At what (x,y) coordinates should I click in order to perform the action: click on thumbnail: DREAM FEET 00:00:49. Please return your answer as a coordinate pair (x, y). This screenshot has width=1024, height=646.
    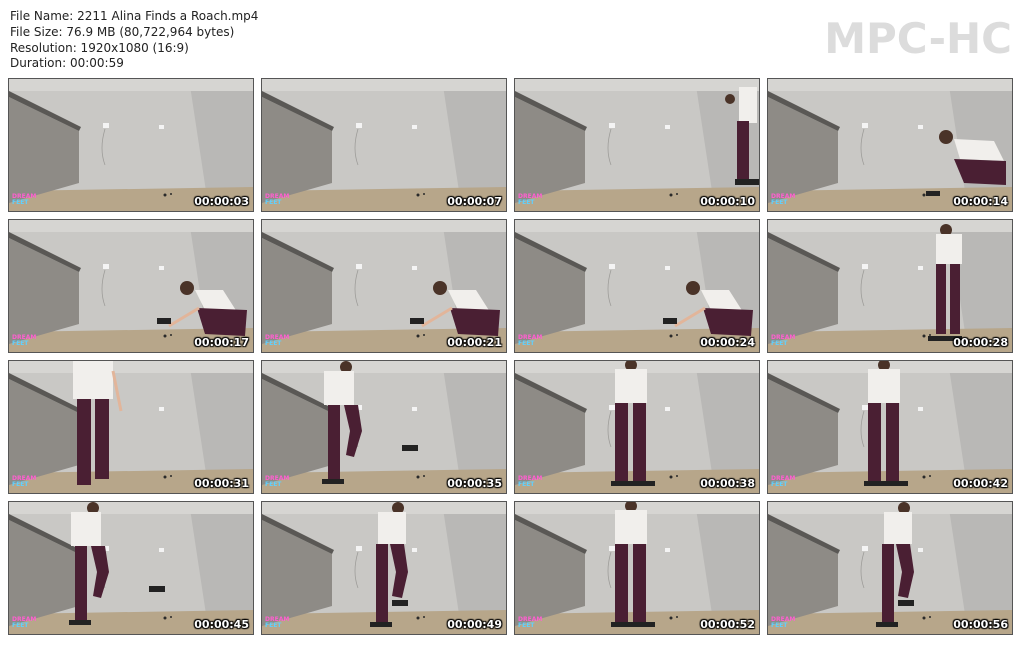
    Looking at the image, I should click on (384, 568).